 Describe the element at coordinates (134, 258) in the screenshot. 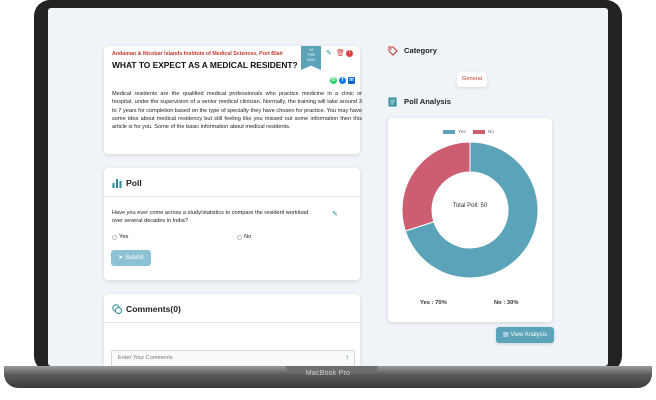

I see `submit-label: Submit` at that location.